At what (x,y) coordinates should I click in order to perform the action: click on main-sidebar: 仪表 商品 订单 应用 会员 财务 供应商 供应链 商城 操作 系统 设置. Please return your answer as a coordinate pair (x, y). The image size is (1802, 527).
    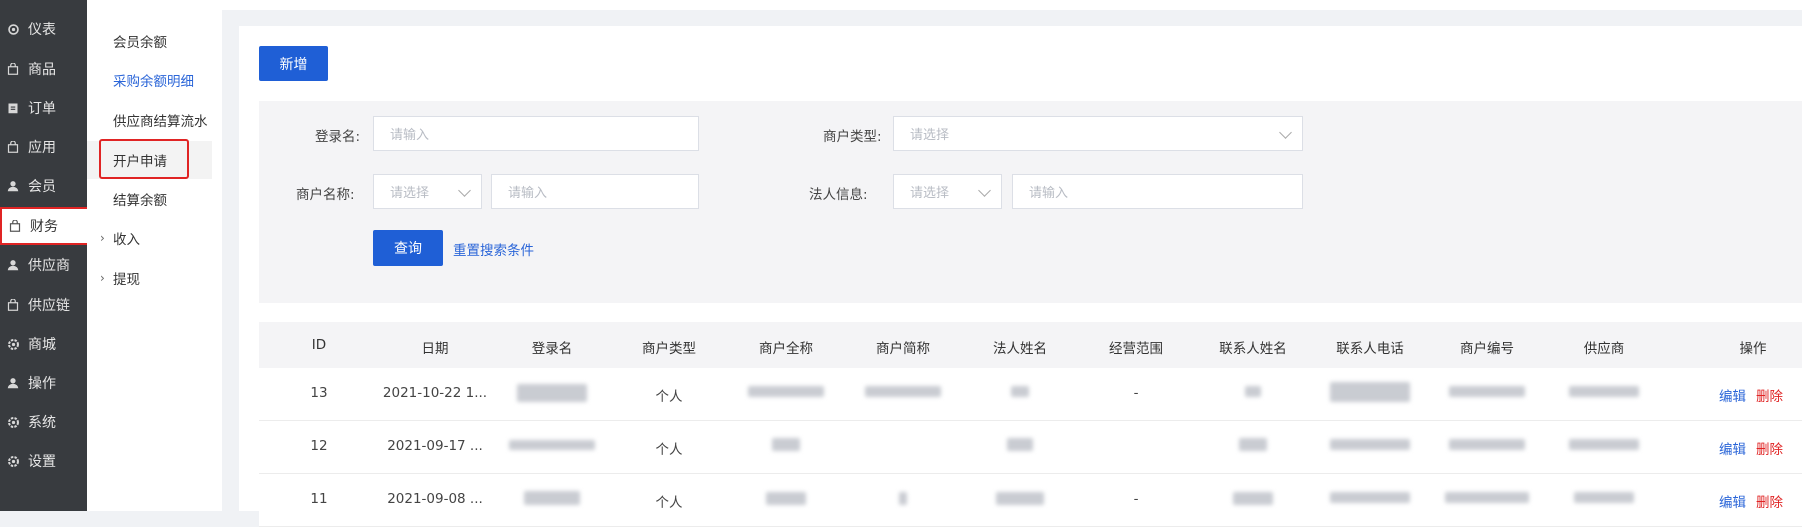
    Looking at the image, I should click on (45, 255).